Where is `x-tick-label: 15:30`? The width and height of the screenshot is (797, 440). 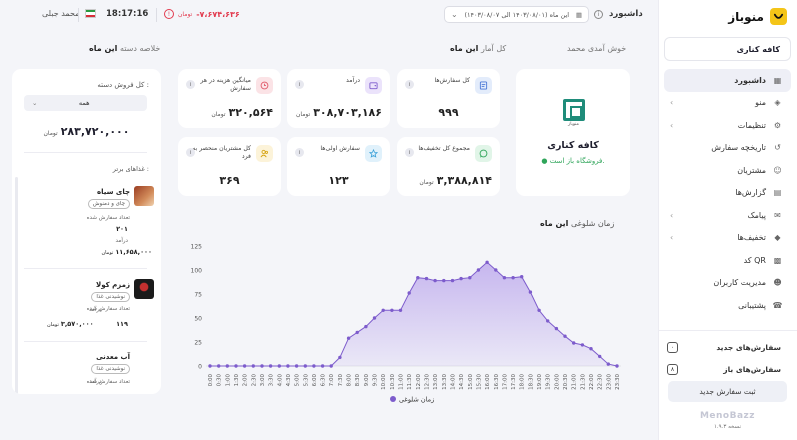 x-tick-label: 15:30 is located at coordinates (479, 382).